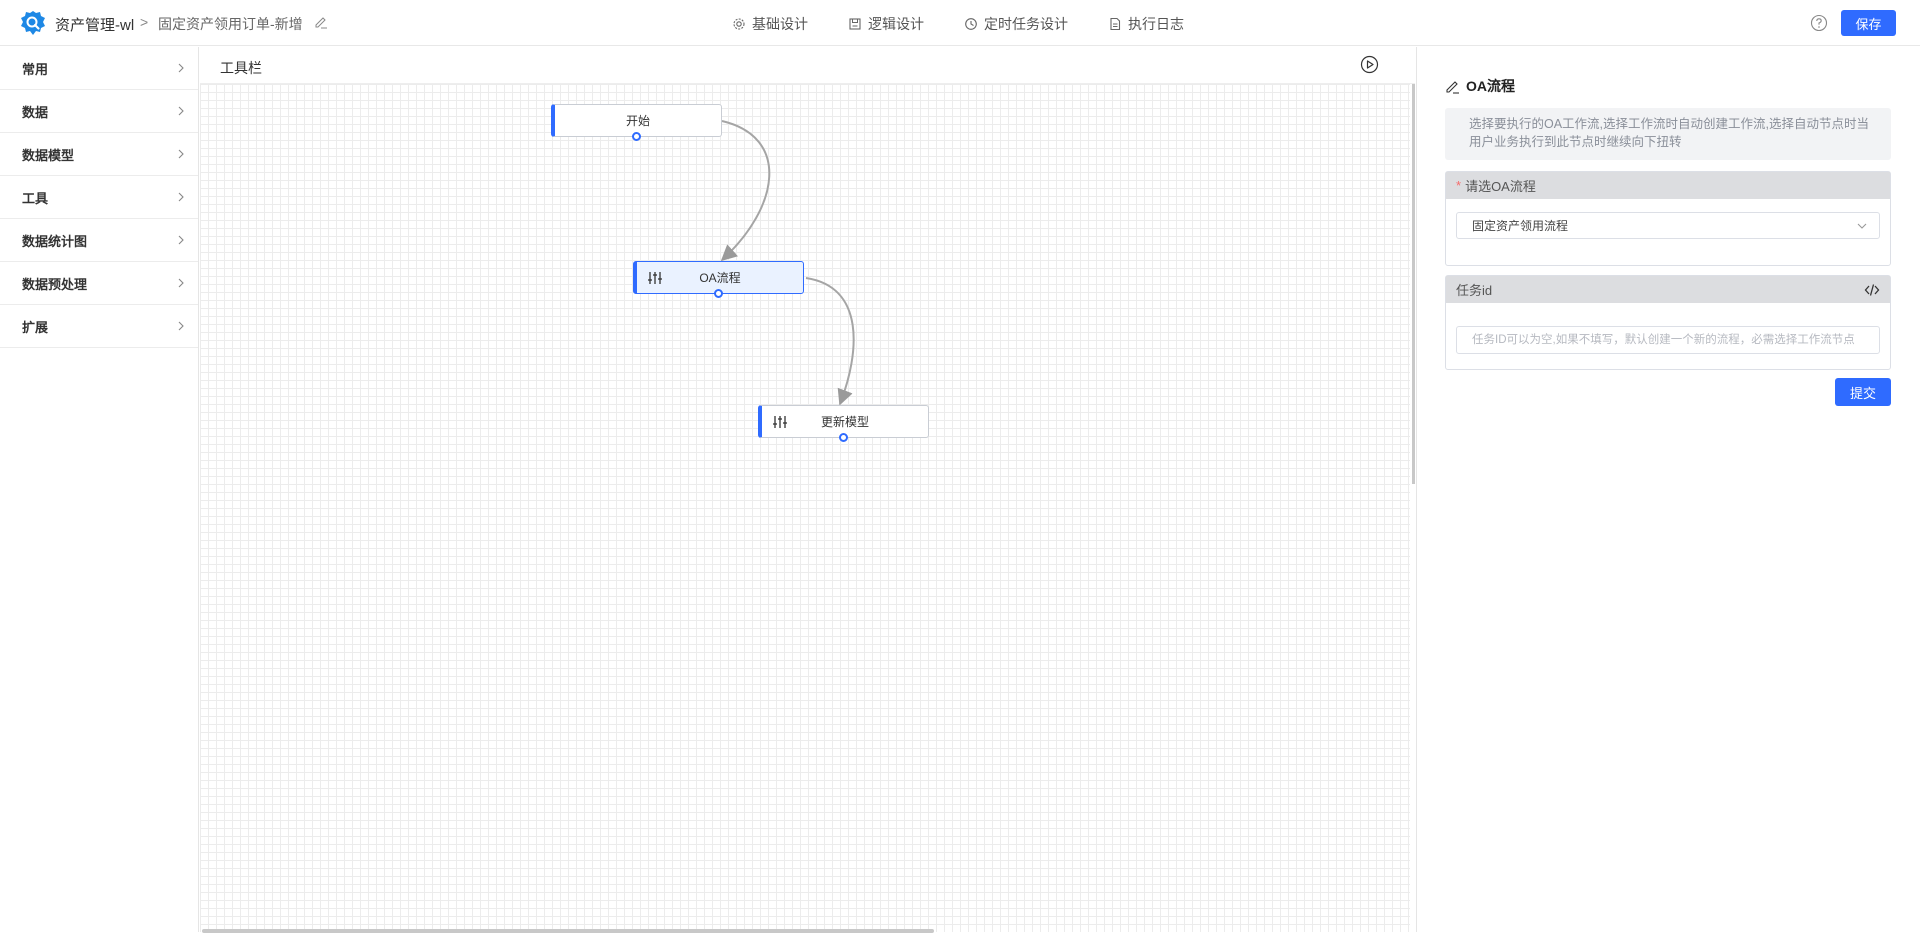 The width and height of the screenshot is (1920, 937). What do you see at coordinates (1668, 322) in the screenshot?
I see `task-id-field: 任务id` at bounding box center [1668, 322].